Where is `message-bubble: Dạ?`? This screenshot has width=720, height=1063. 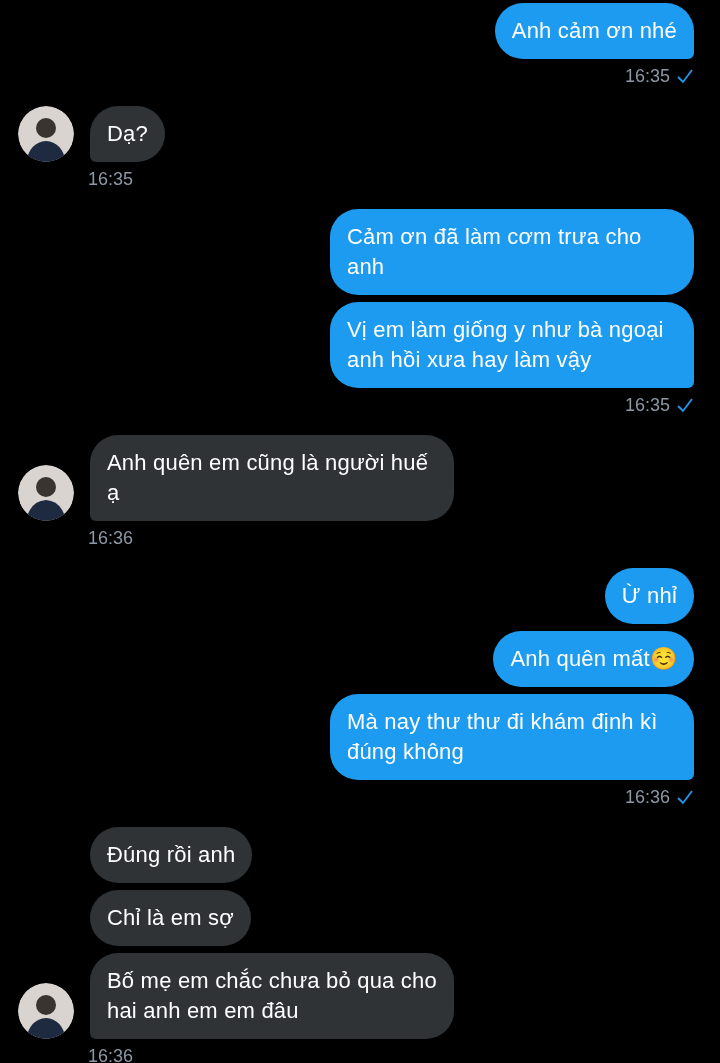 message-bubble: Dạ? is located at coordinates (127, 134).